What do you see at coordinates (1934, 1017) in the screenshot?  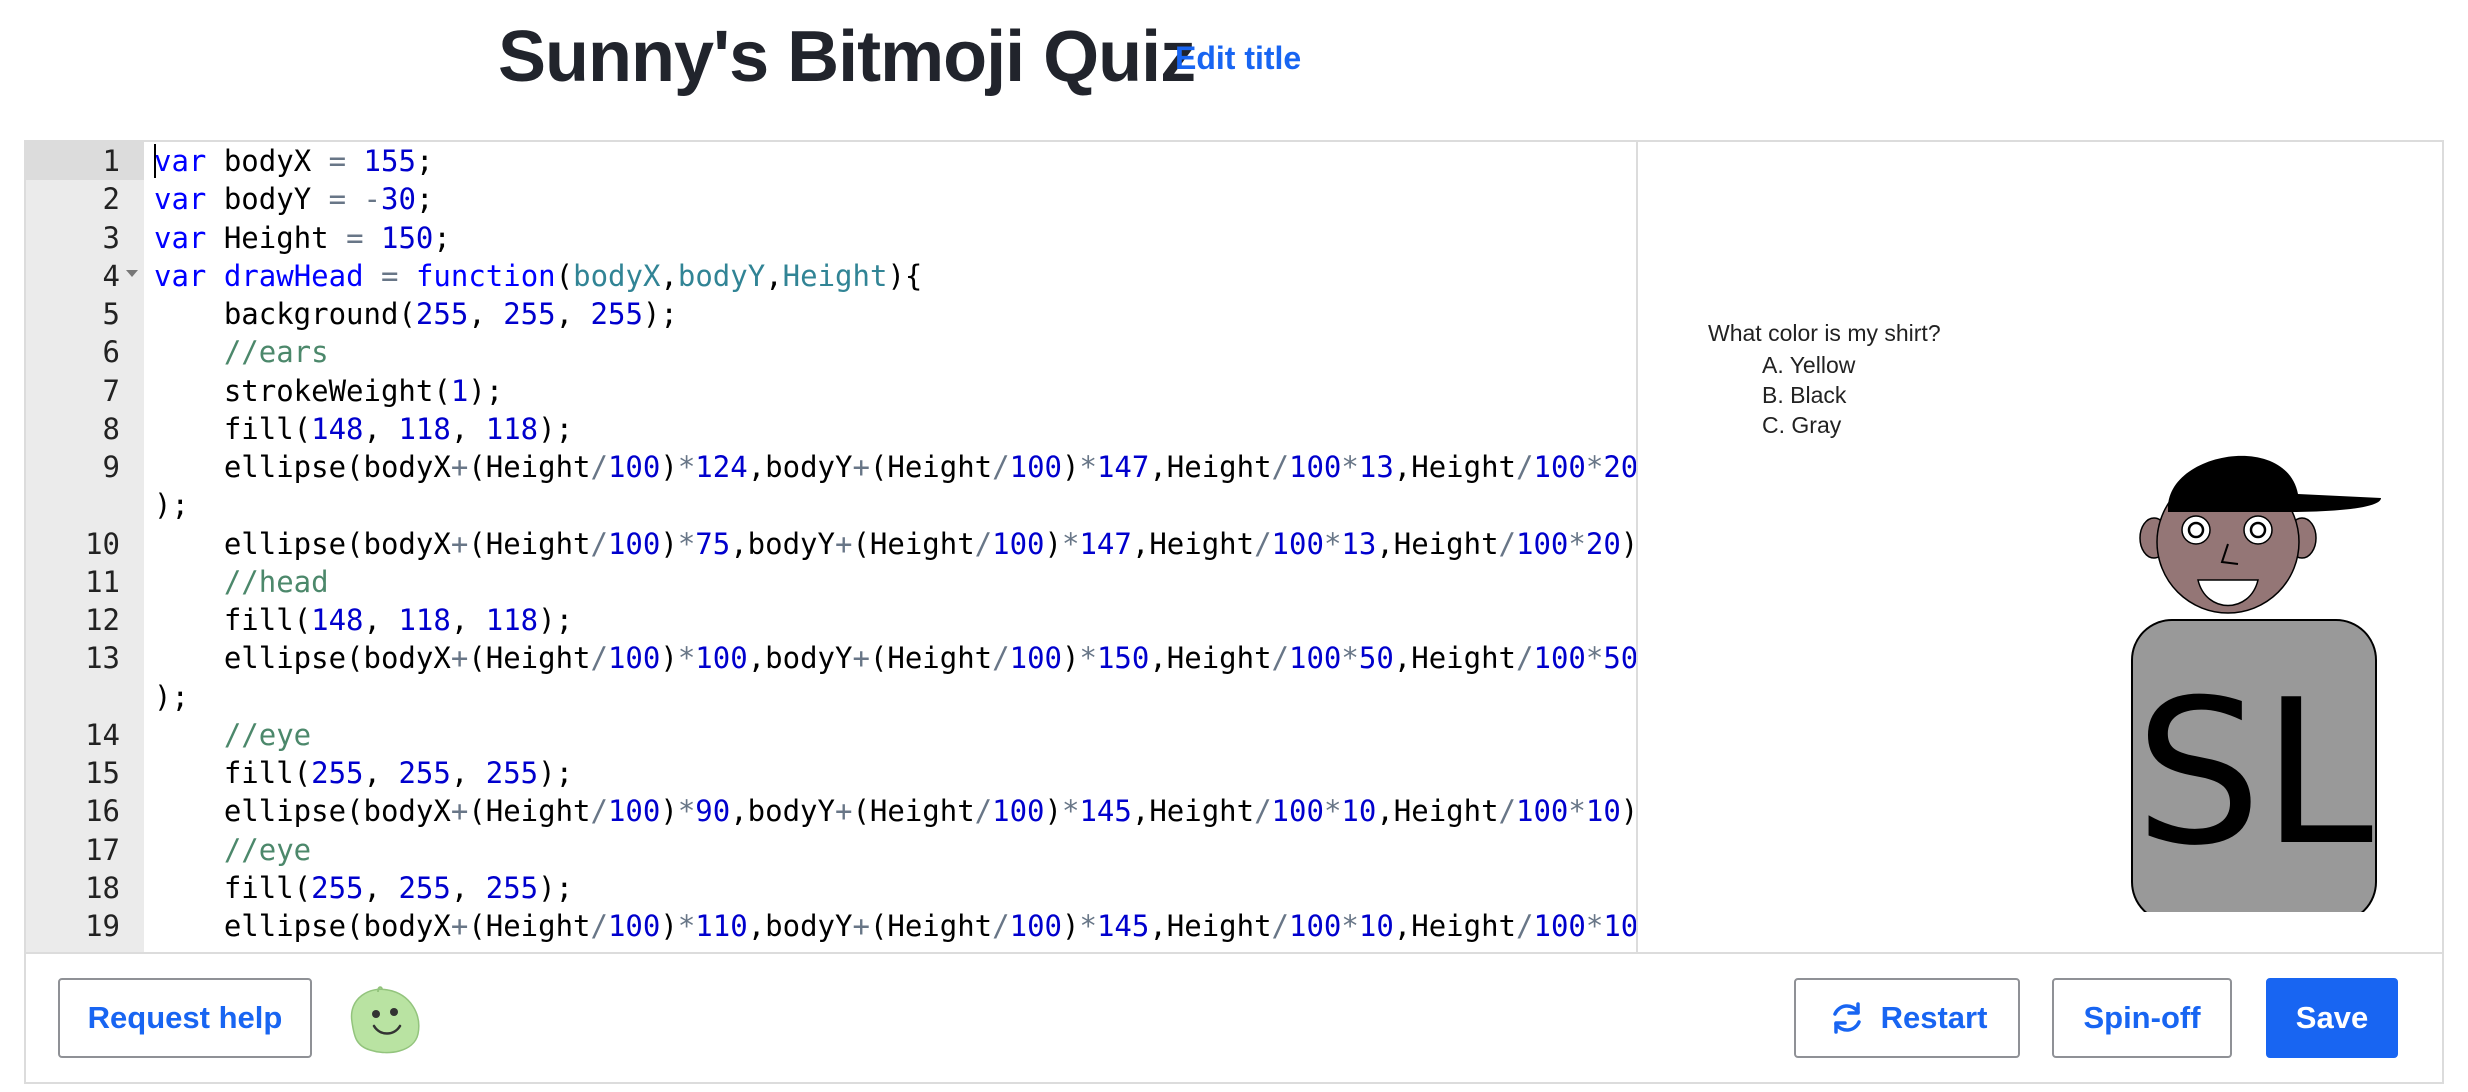 I see `restart-label: Restart` at bounding box center [1934, 1017].